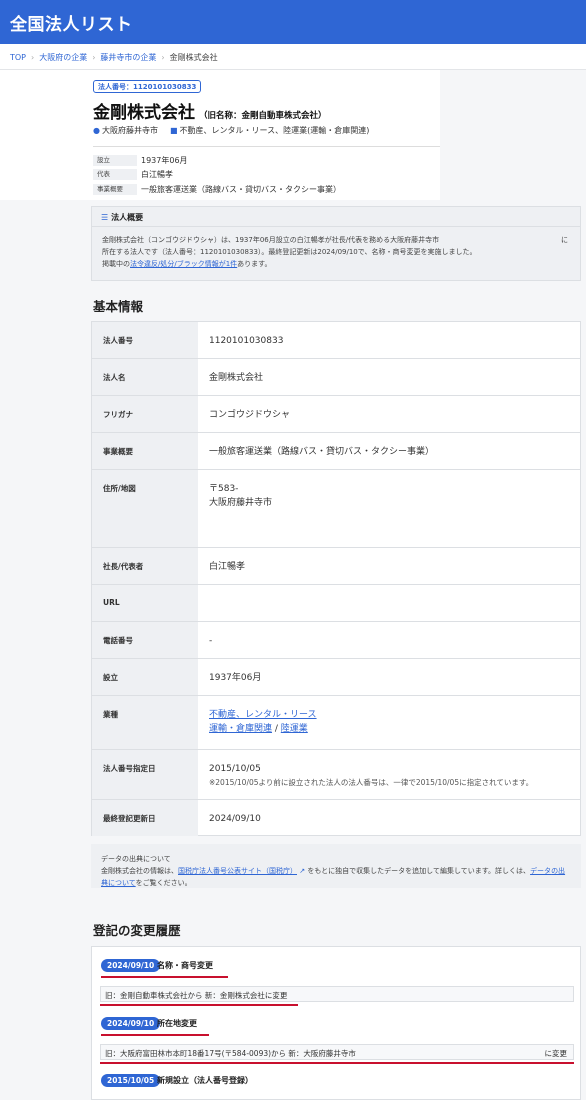 The image size is (586, 1100). I want to click on history-heading: 登記の変更履歴, so click(137, 930).